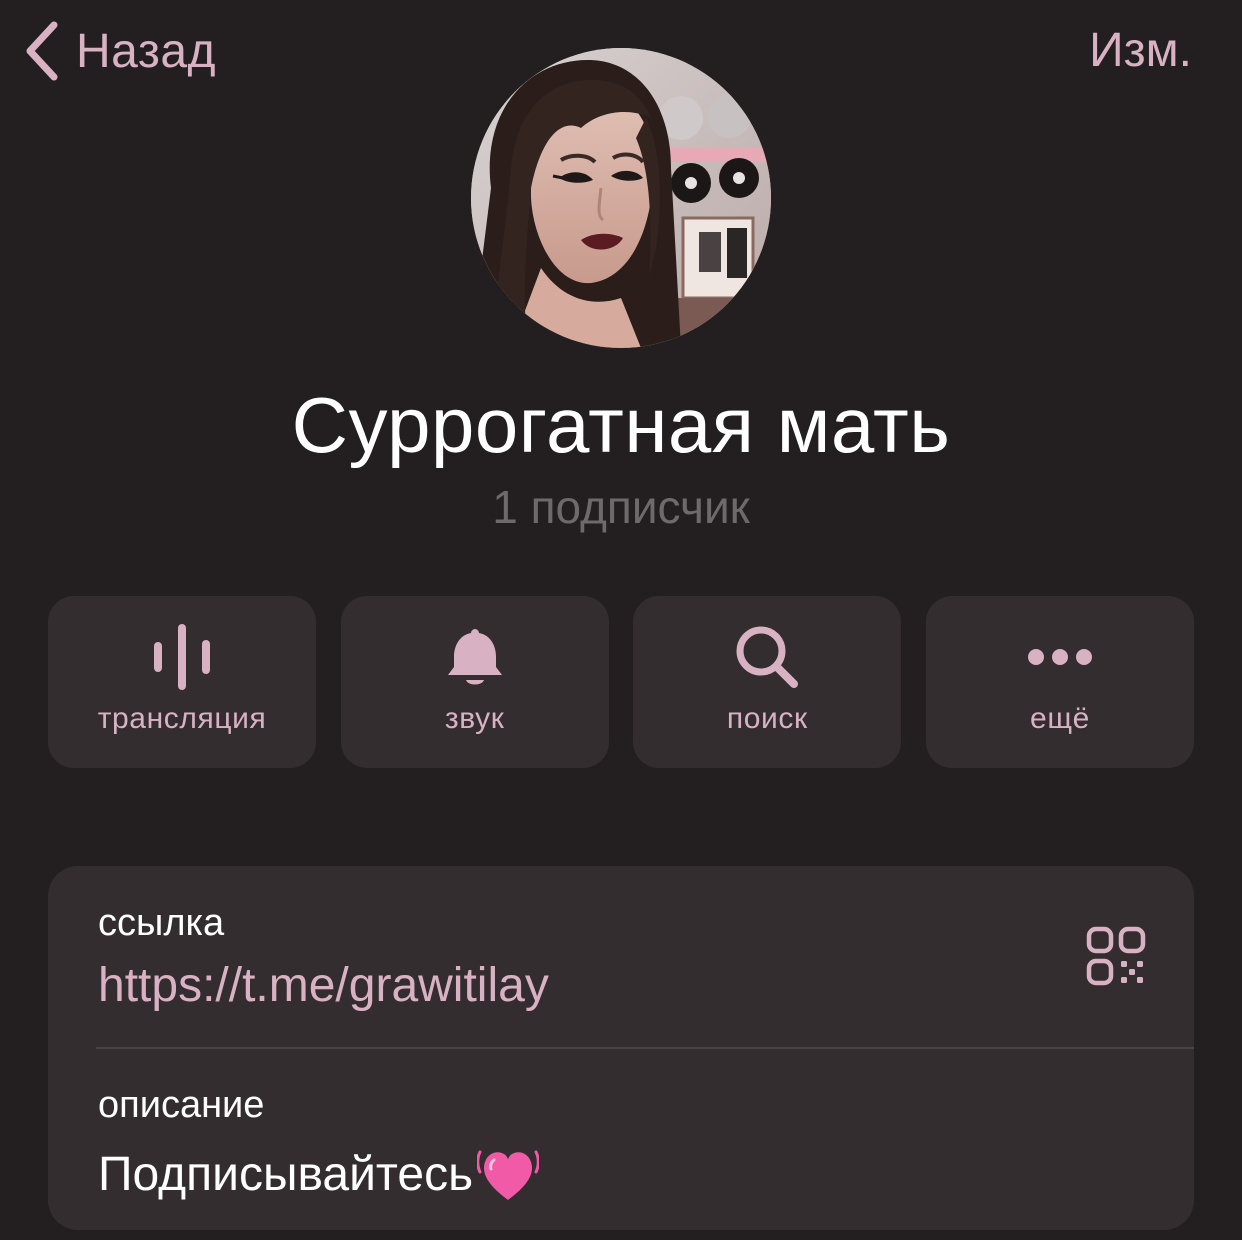 The image size is (1242, 1240). I want to click on search-button-label: поиск, so click(767, 718).